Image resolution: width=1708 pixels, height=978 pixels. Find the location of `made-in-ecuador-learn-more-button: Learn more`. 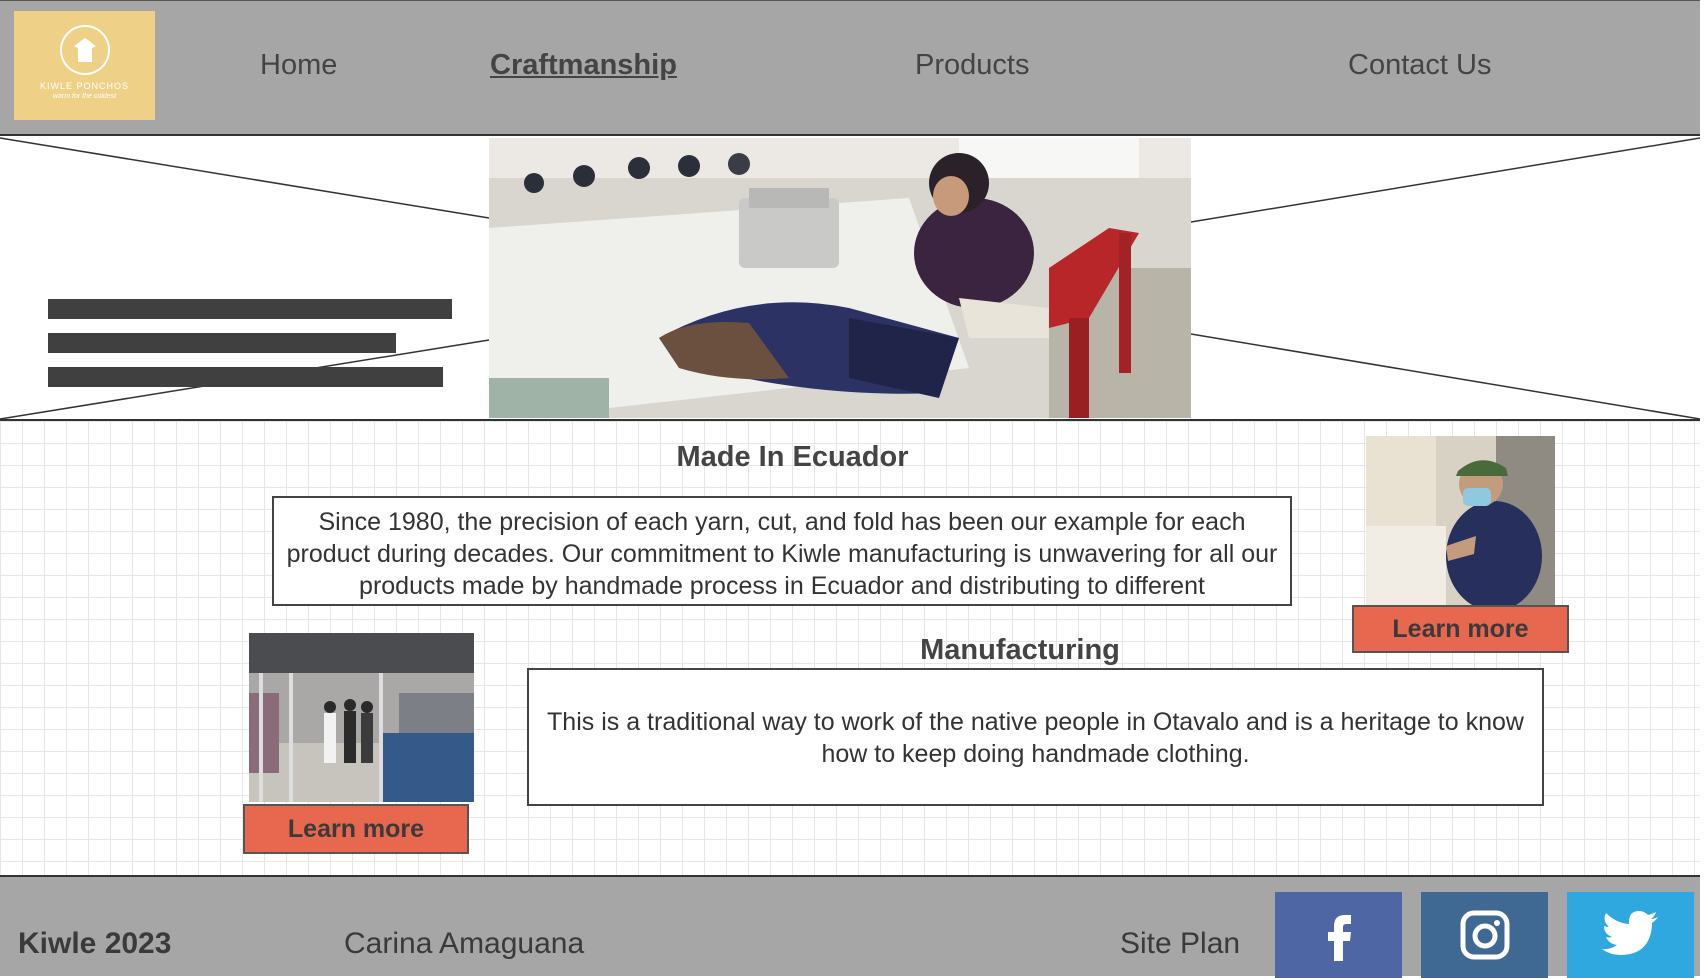

made-in-ecuador-learn-more-button: Learn more is located at coordinates (1460, 629).